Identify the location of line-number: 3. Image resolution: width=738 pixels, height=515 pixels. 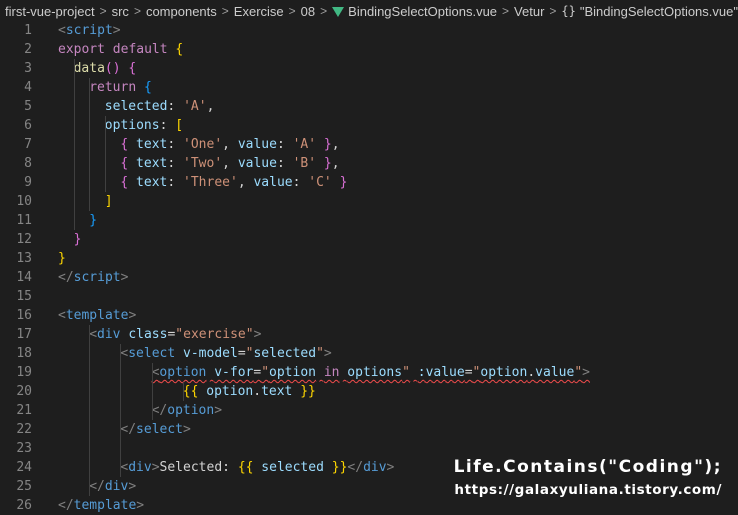
(28, 68).